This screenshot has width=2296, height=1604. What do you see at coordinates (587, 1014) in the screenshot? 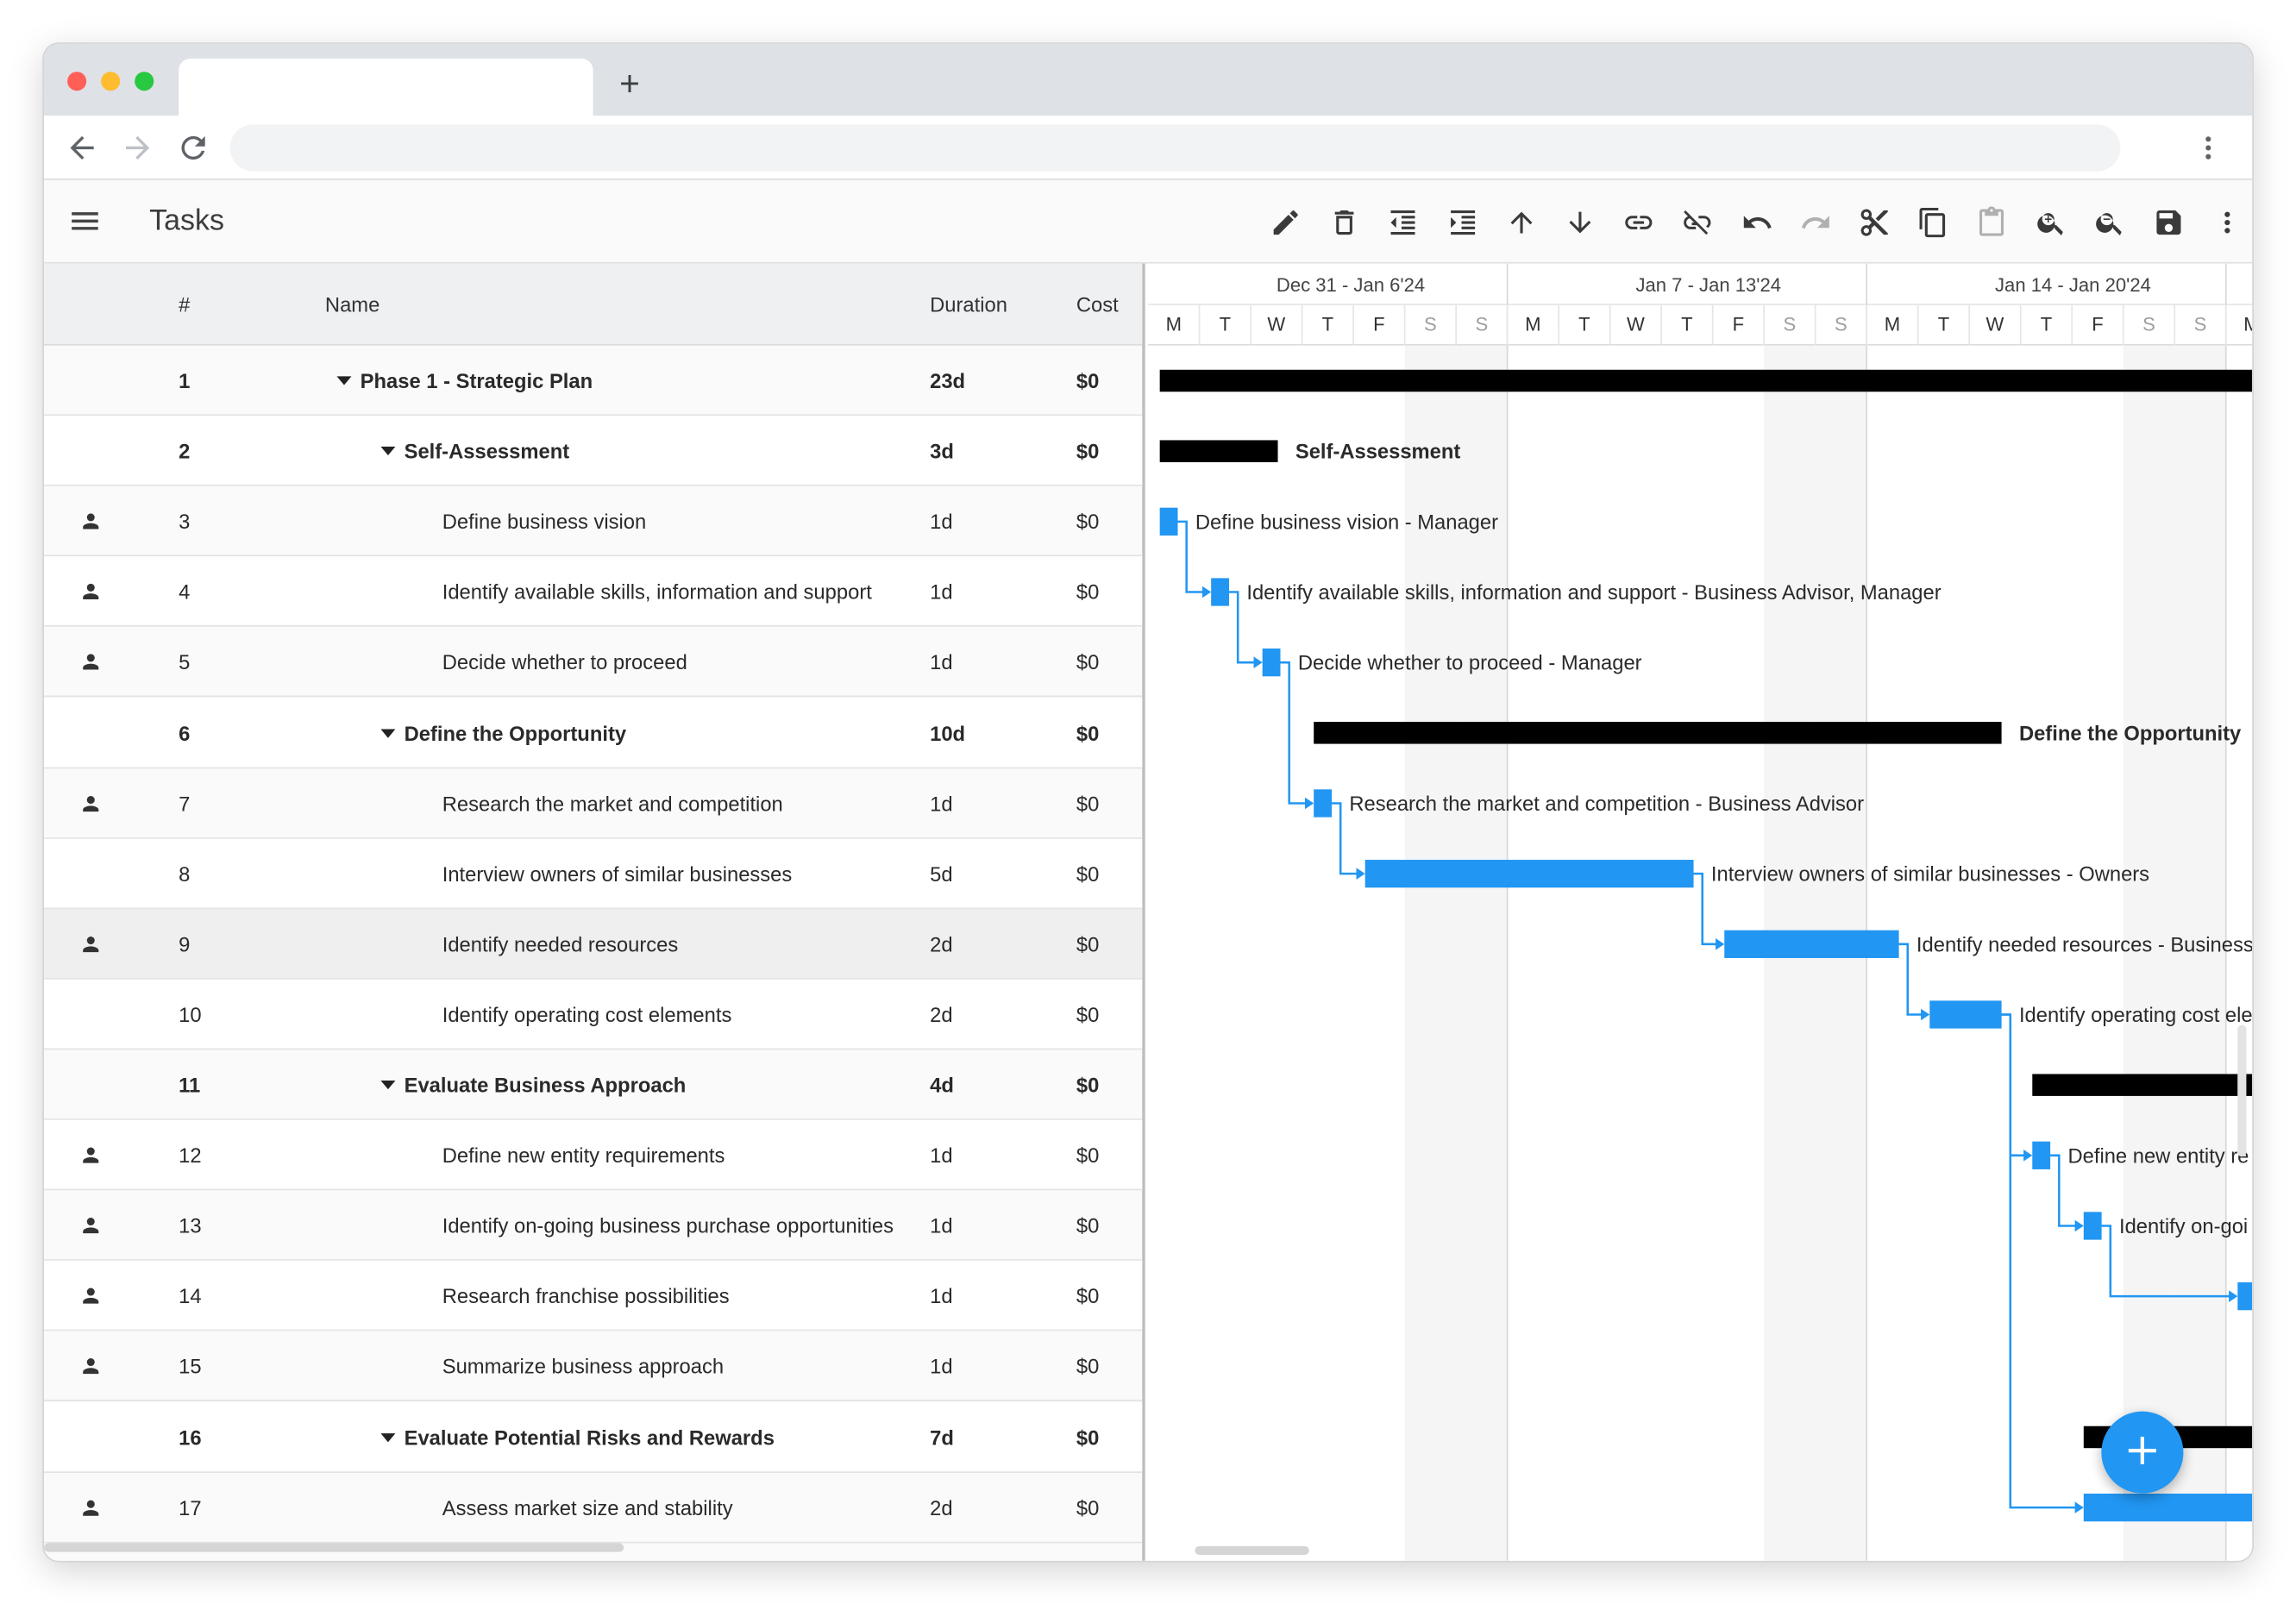
I see `task-name: Identify operating cost elements` at bounding box center [587, 1014].